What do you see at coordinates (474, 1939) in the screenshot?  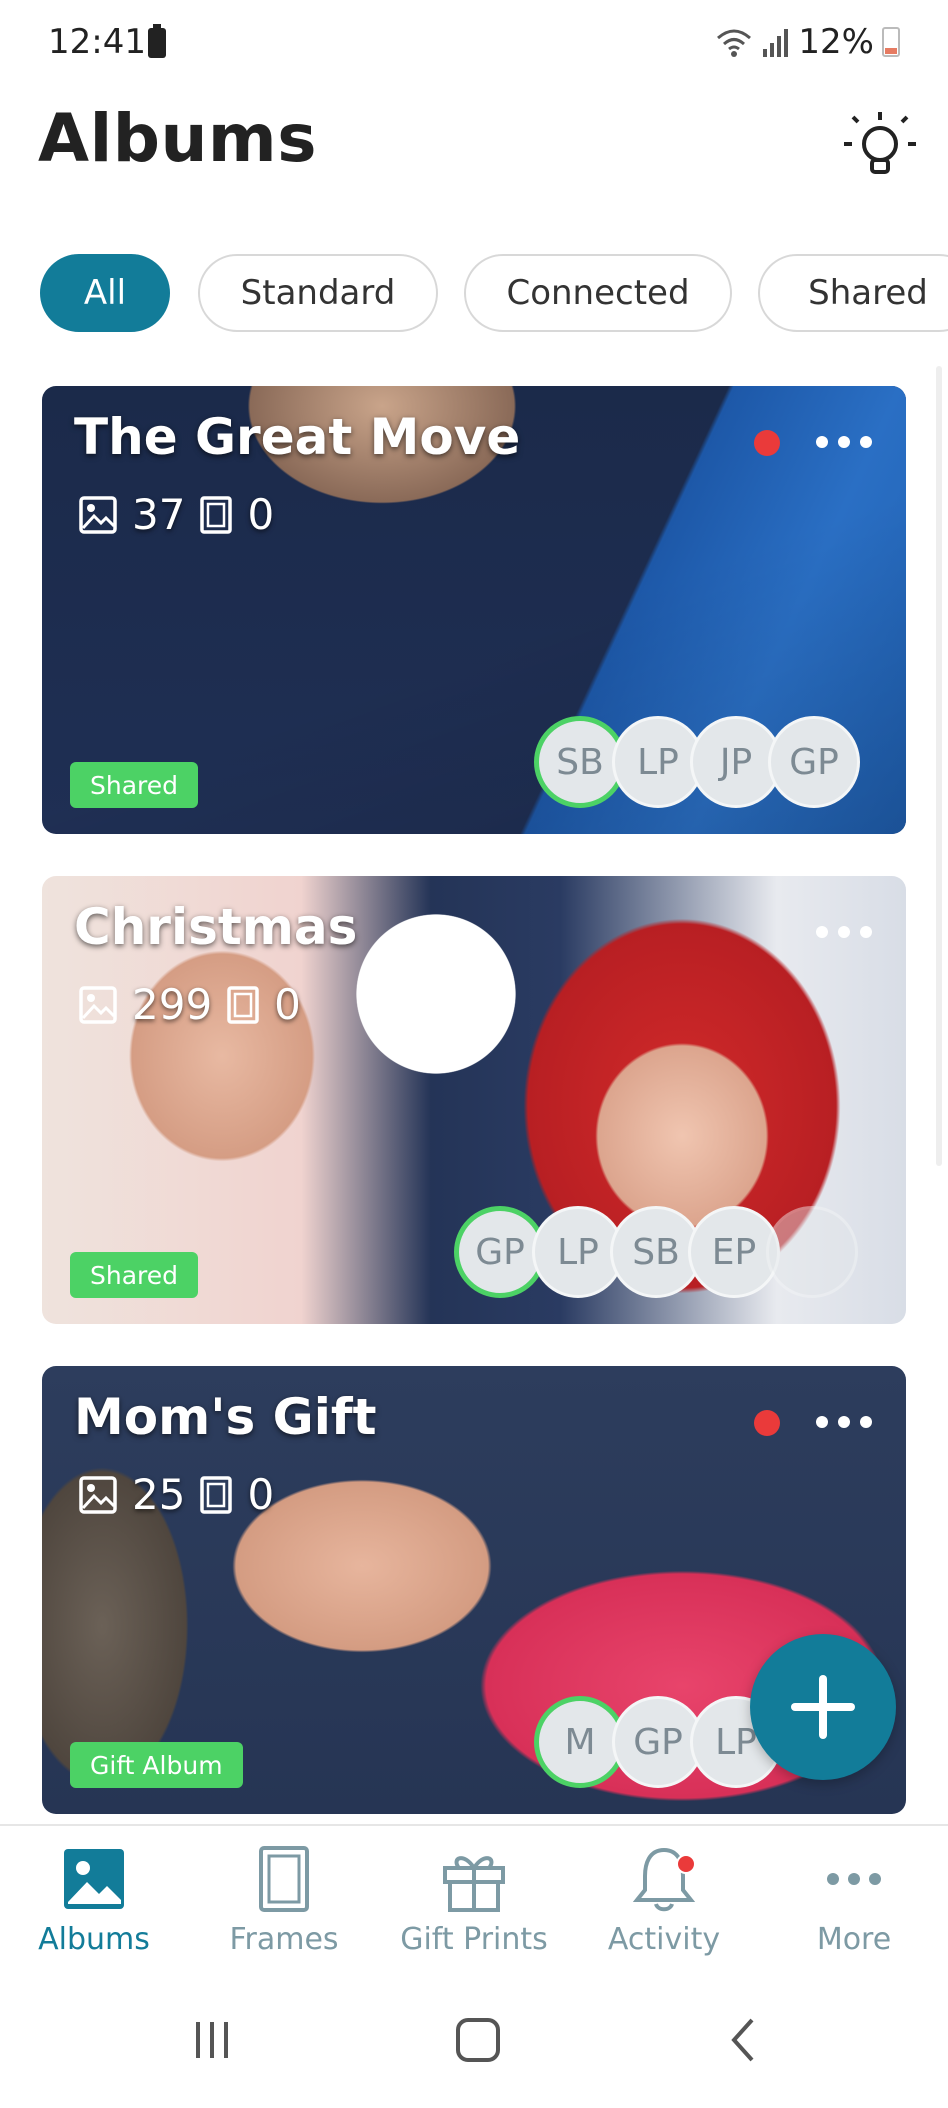 I see `nav-label: Gift Prints` at bounding box center [474, 1939].